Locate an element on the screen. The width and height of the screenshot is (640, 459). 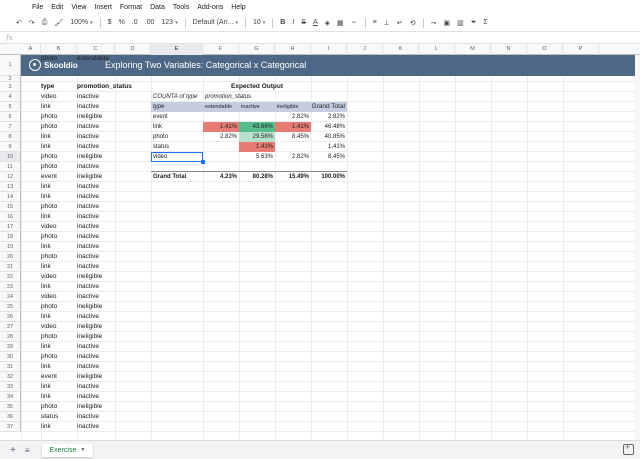
formula-bar: fx is located at coordinates (320, 38).